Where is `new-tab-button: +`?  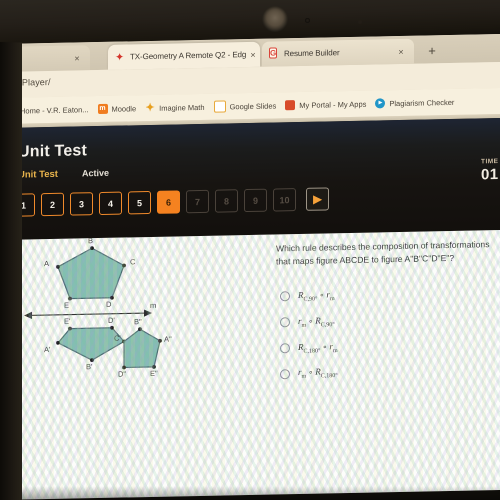 new-tab-button: + is located at coordinates (432, 51).